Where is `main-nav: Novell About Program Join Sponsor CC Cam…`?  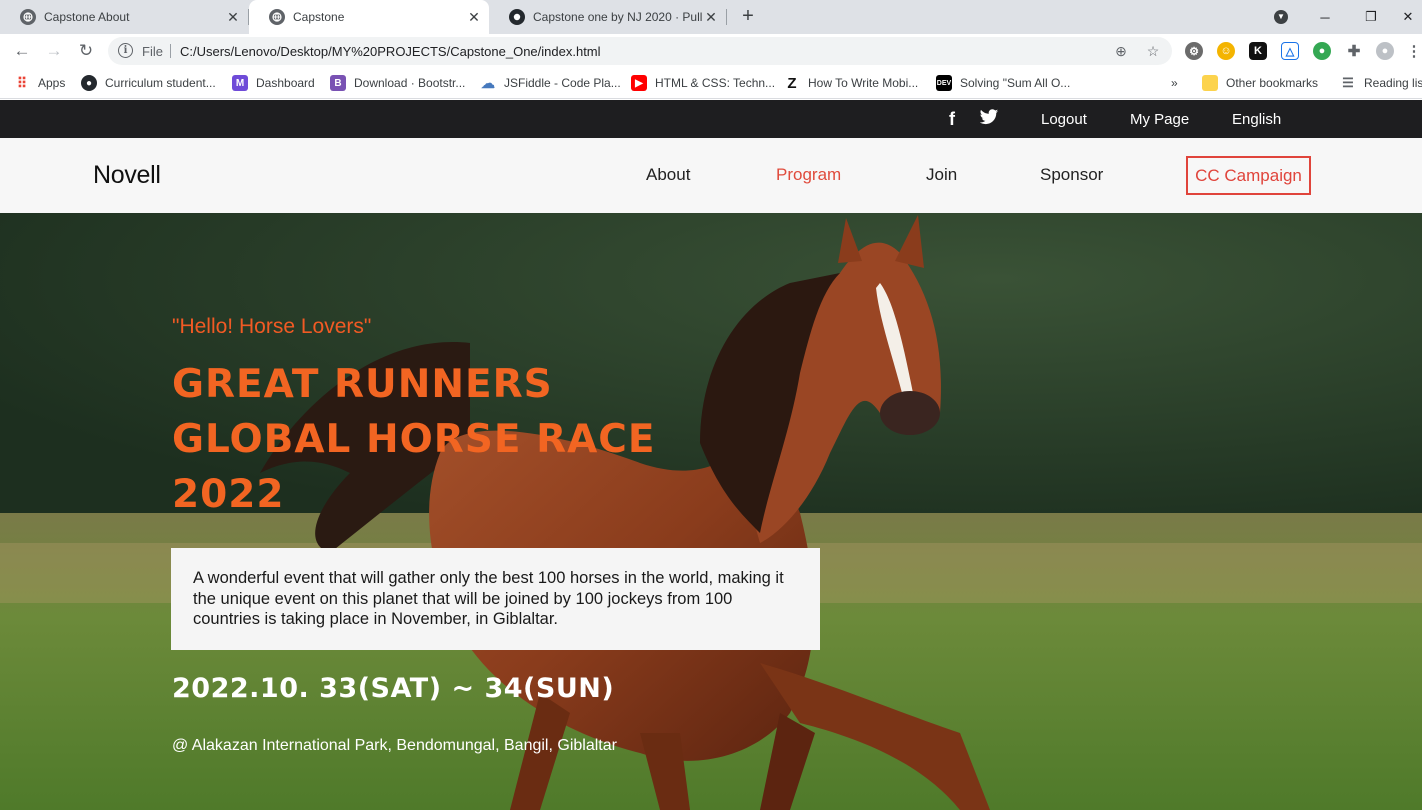
main-nav: Novell About Program Join Sponsor CC Cam… is located at coordinates (711, 175).